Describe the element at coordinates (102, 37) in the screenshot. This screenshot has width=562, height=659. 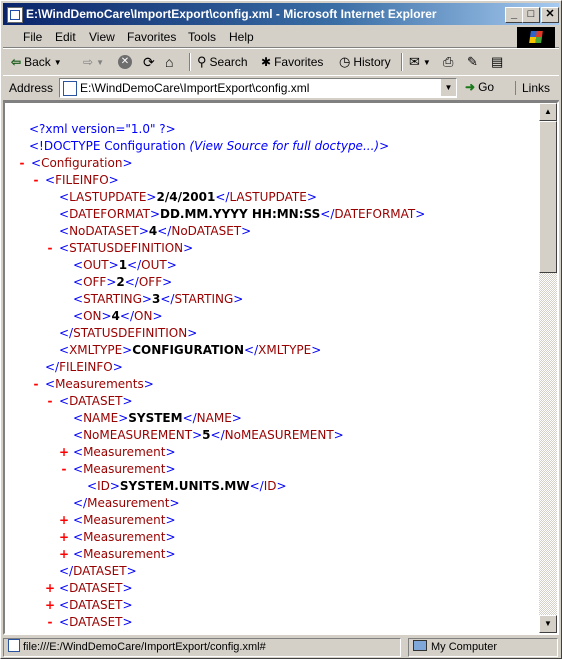
I see `menu-view: View` at that location.